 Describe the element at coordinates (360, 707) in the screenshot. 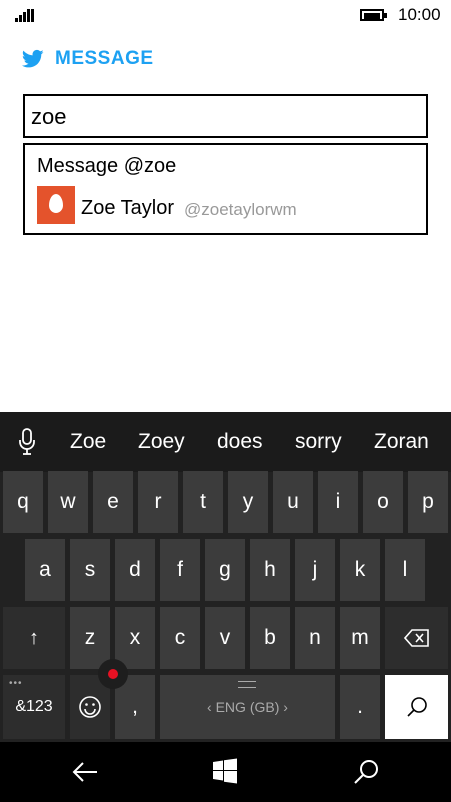

I see `period-key: .` at that location.